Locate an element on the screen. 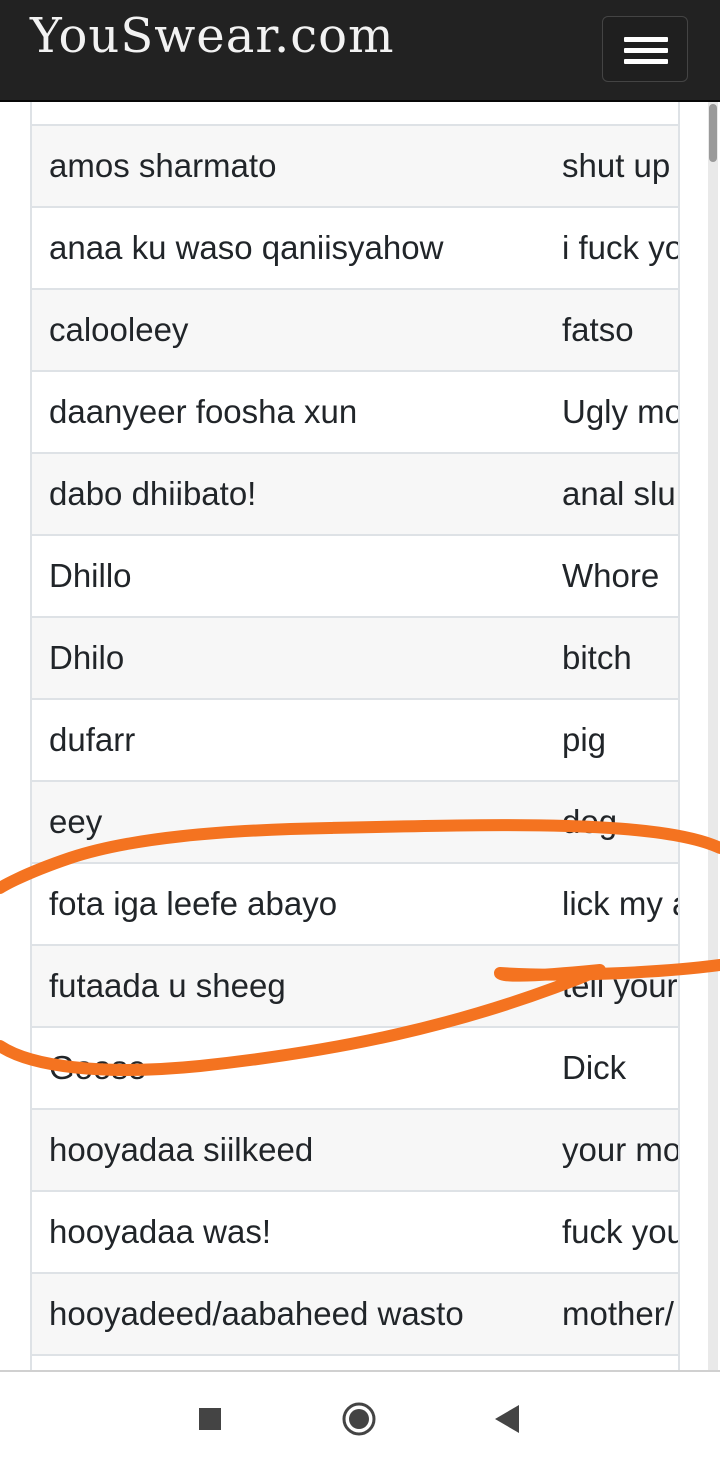 This screenshot has height=1466, width=720. meaning-cell: fuck you is located at coordinates (621, 1231).